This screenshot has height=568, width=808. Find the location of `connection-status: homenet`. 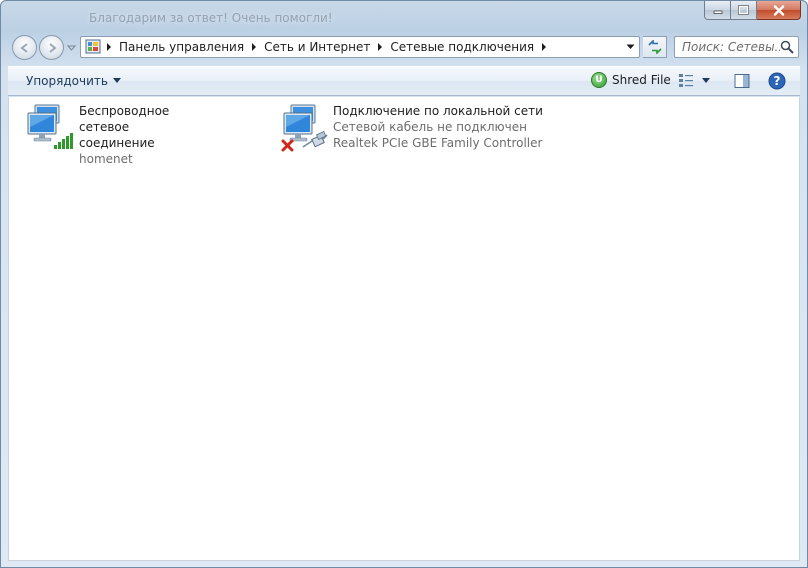

connection-status: homenet is located at coordinates (106, 159).